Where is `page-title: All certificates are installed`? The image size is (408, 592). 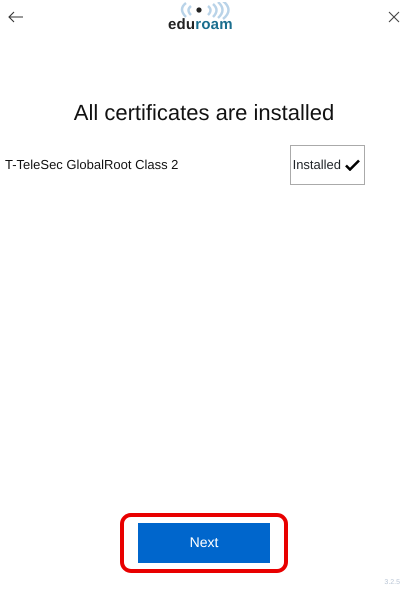 page-title: All certificates are installed is located at coordinates (204, 113).